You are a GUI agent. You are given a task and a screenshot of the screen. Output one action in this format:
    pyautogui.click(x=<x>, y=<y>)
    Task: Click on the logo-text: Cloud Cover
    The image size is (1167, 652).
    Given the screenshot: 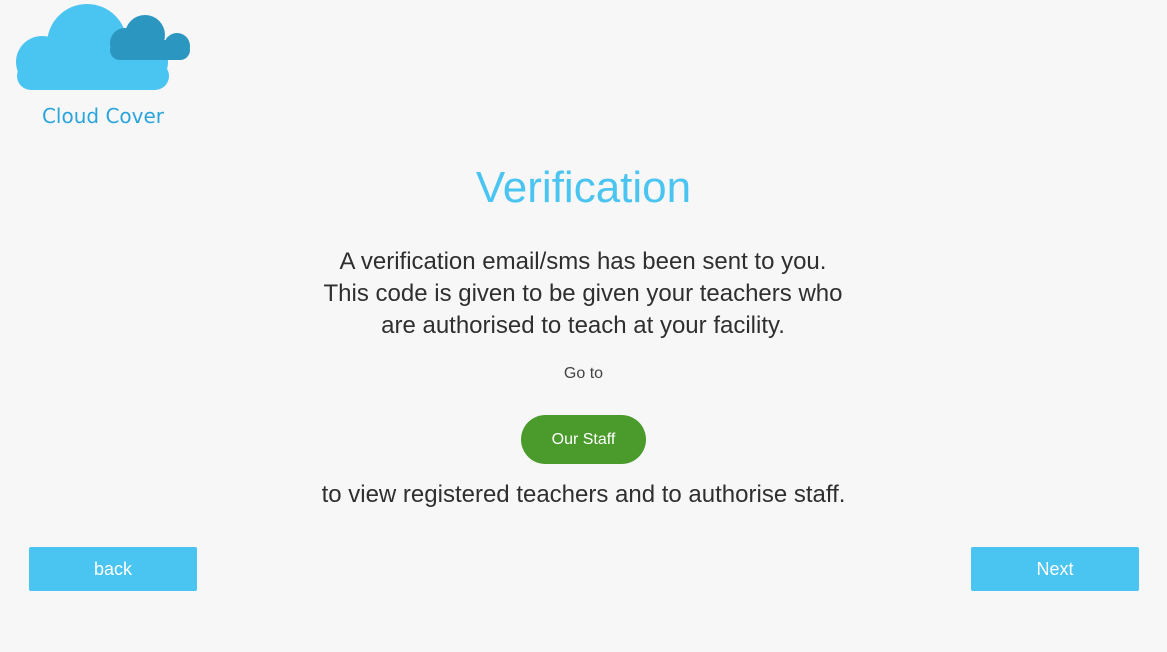 What is the action you would take?
    pyautogui.click(x=103, y=116)
    